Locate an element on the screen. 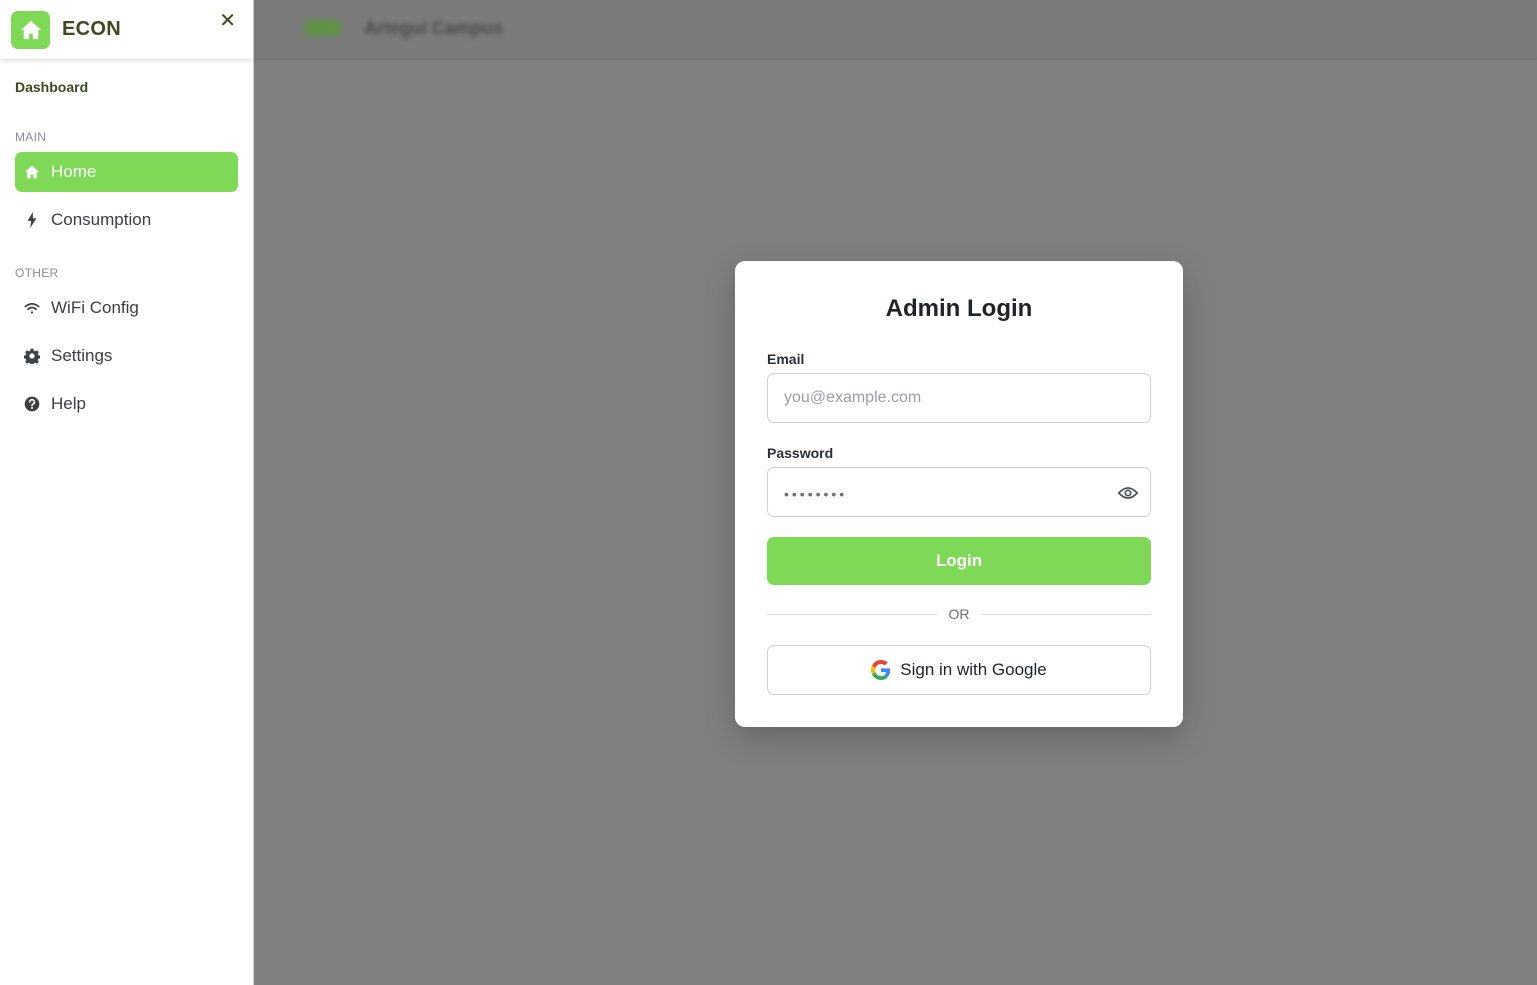 The width and height of the screenshot is (1537, 985). topbar-title: Artegui Campus is located at coordinates (434, 28).